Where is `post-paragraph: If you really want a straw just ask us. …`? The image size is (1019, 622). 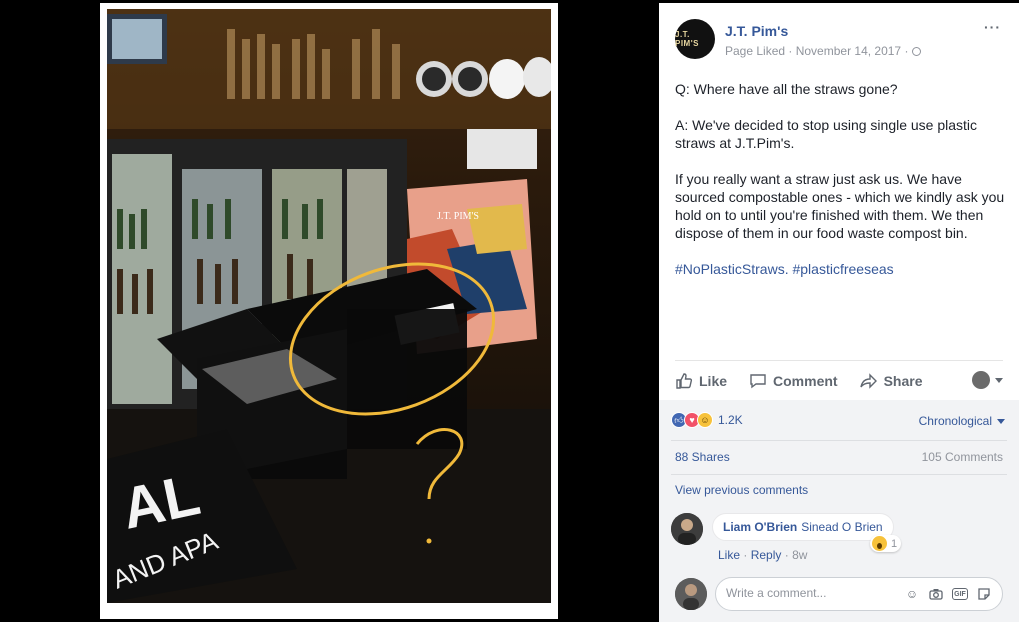 post-paragraph: If you really want a straw just ask us. … is located at coordinates (840, 206).